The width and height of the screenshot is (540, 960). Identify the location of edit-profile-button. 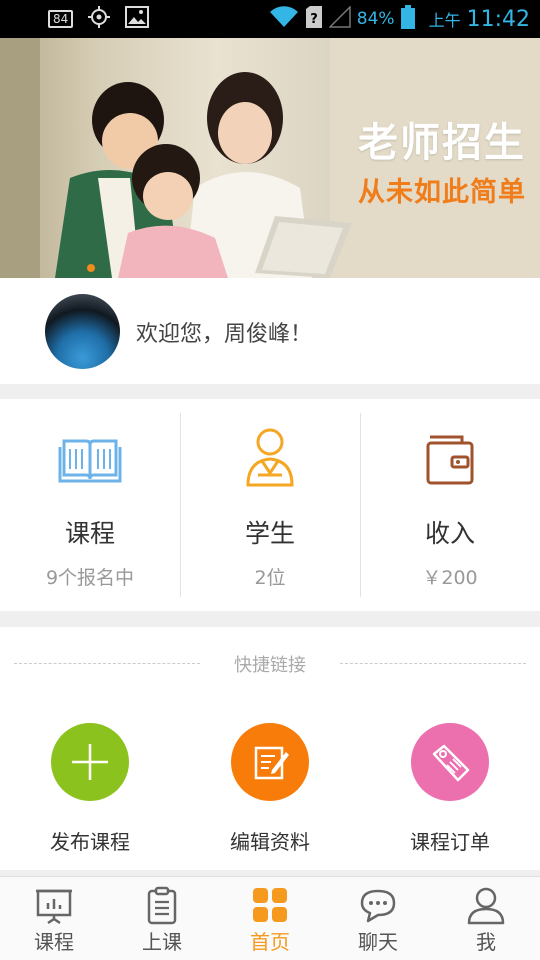
(270, 762).